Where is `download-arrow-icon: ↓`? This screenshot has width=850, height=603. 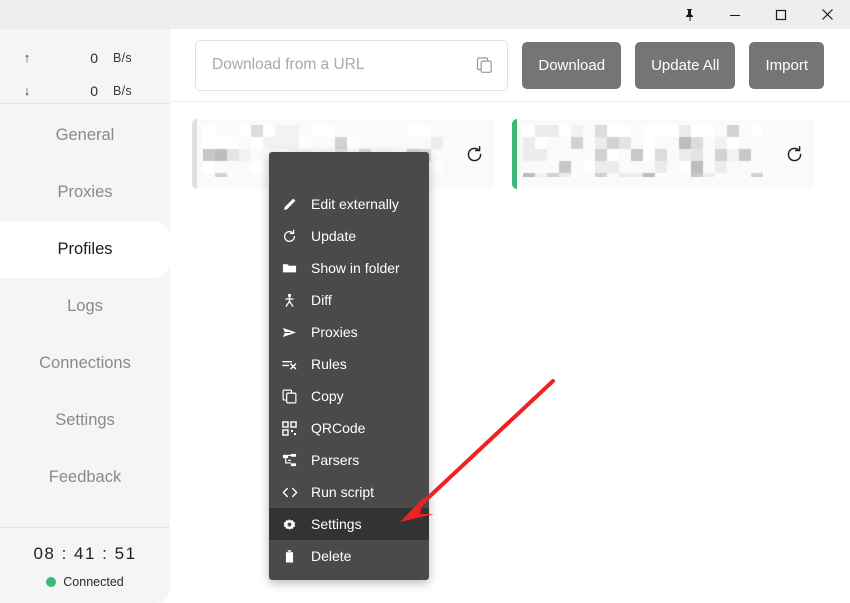
download-arrow-icon: ↓ is located at coordinates (27, 90).